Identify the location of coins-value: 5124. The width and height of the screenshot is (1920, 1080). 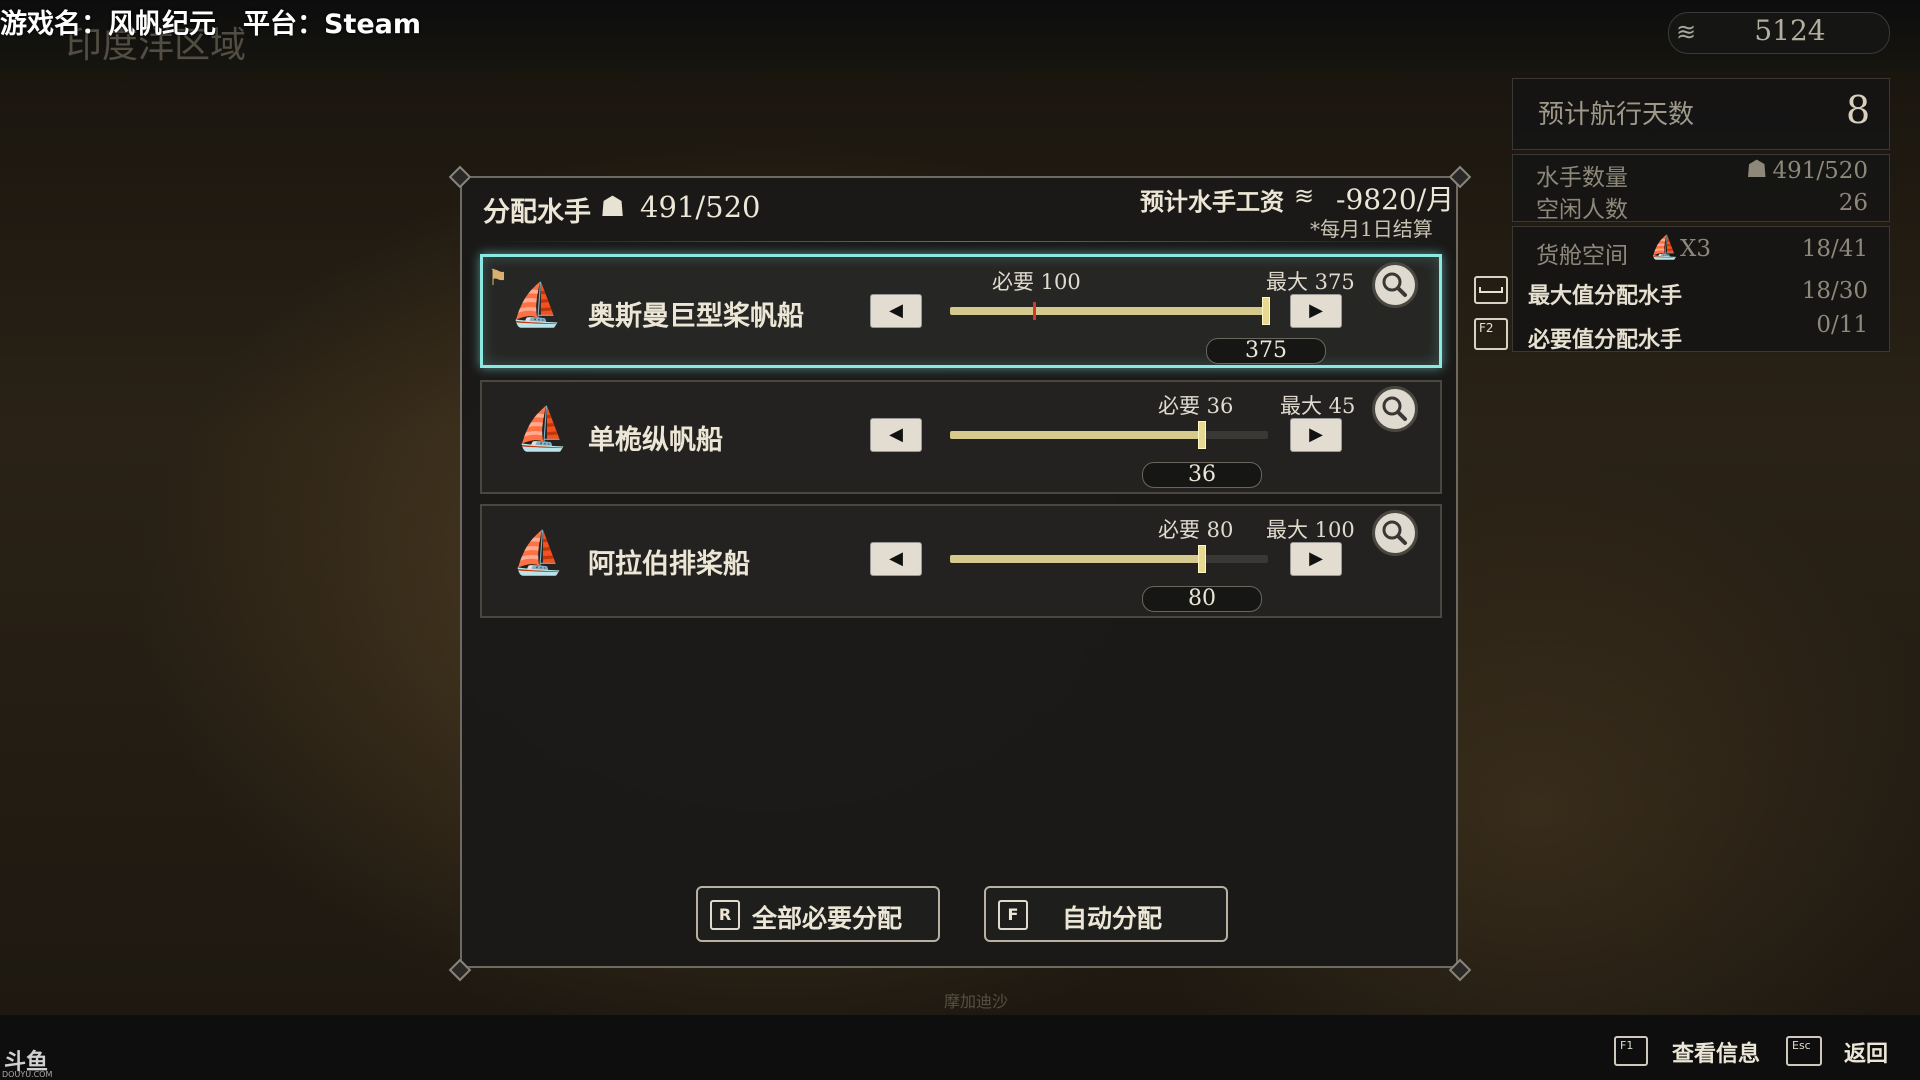
(1790, 30).